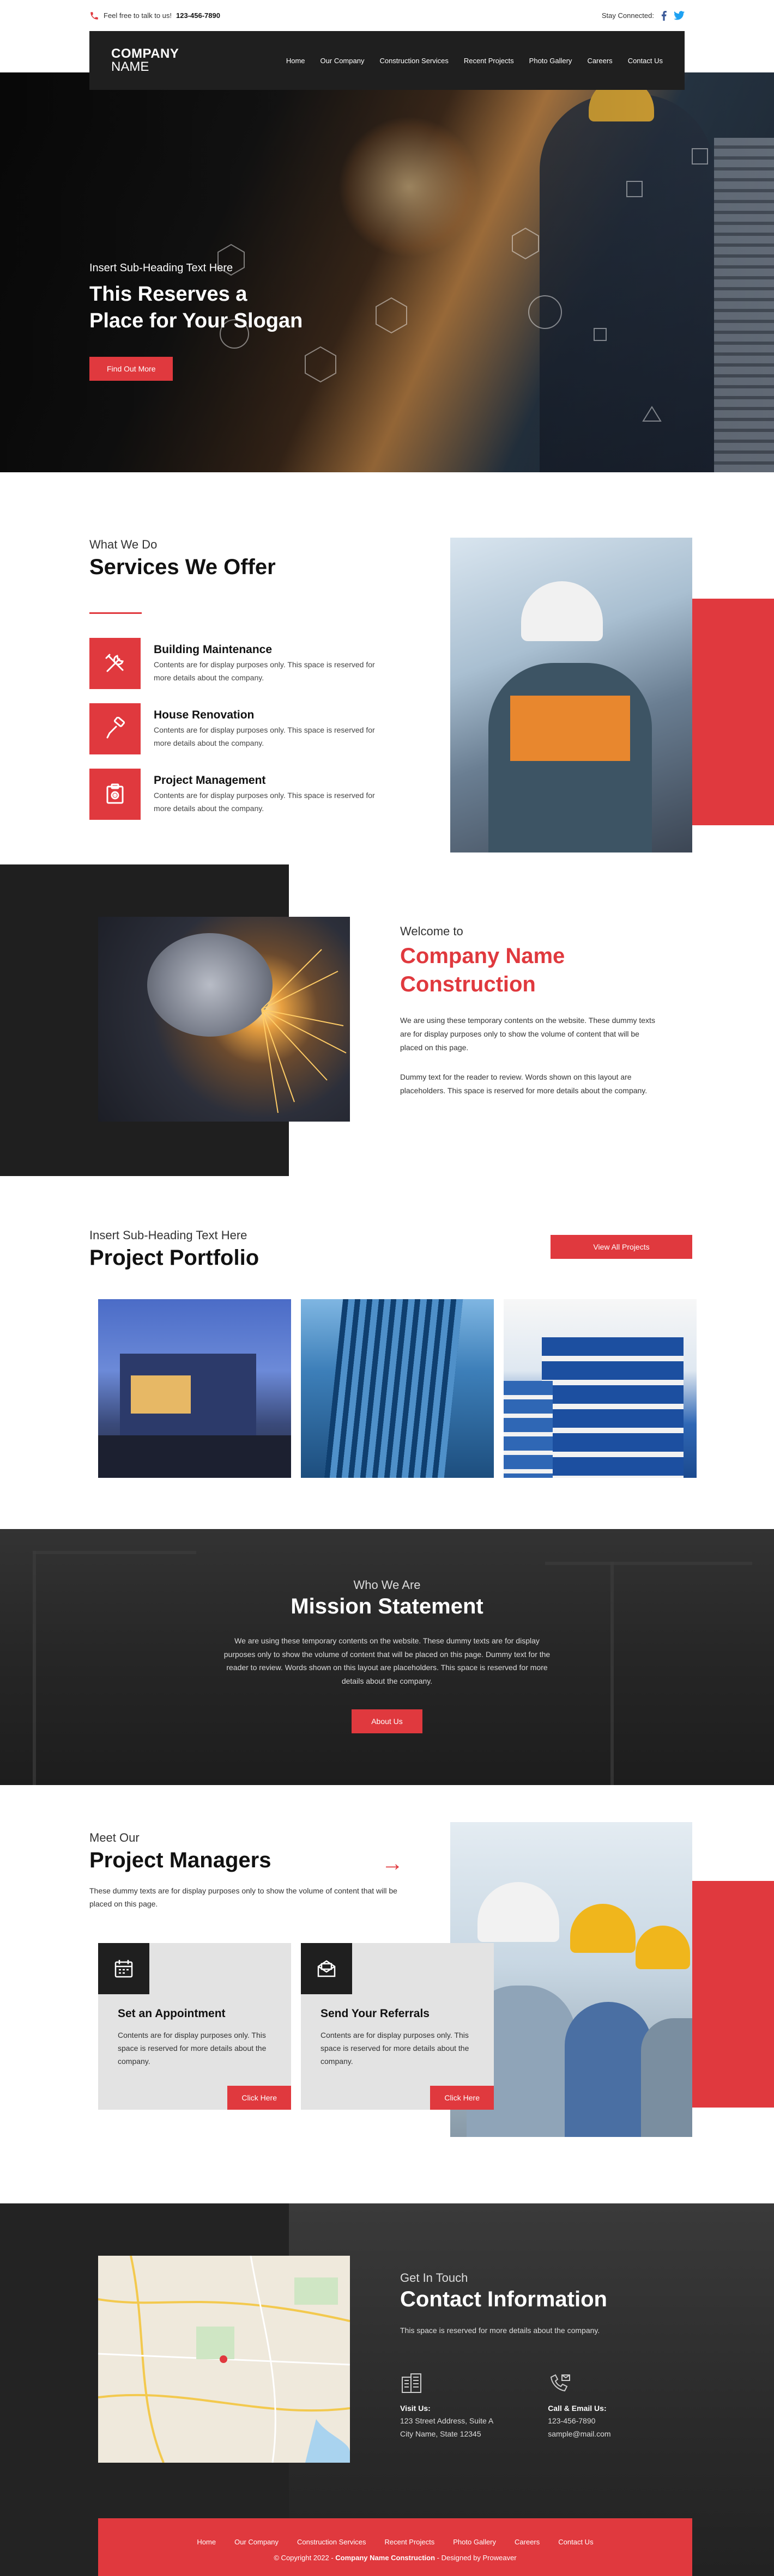 The image size is (774, 2576). Describe the element at coordinates (332, 2542) in the screenshot. I see `footer-link-construction-services: Construction Services` at that location.